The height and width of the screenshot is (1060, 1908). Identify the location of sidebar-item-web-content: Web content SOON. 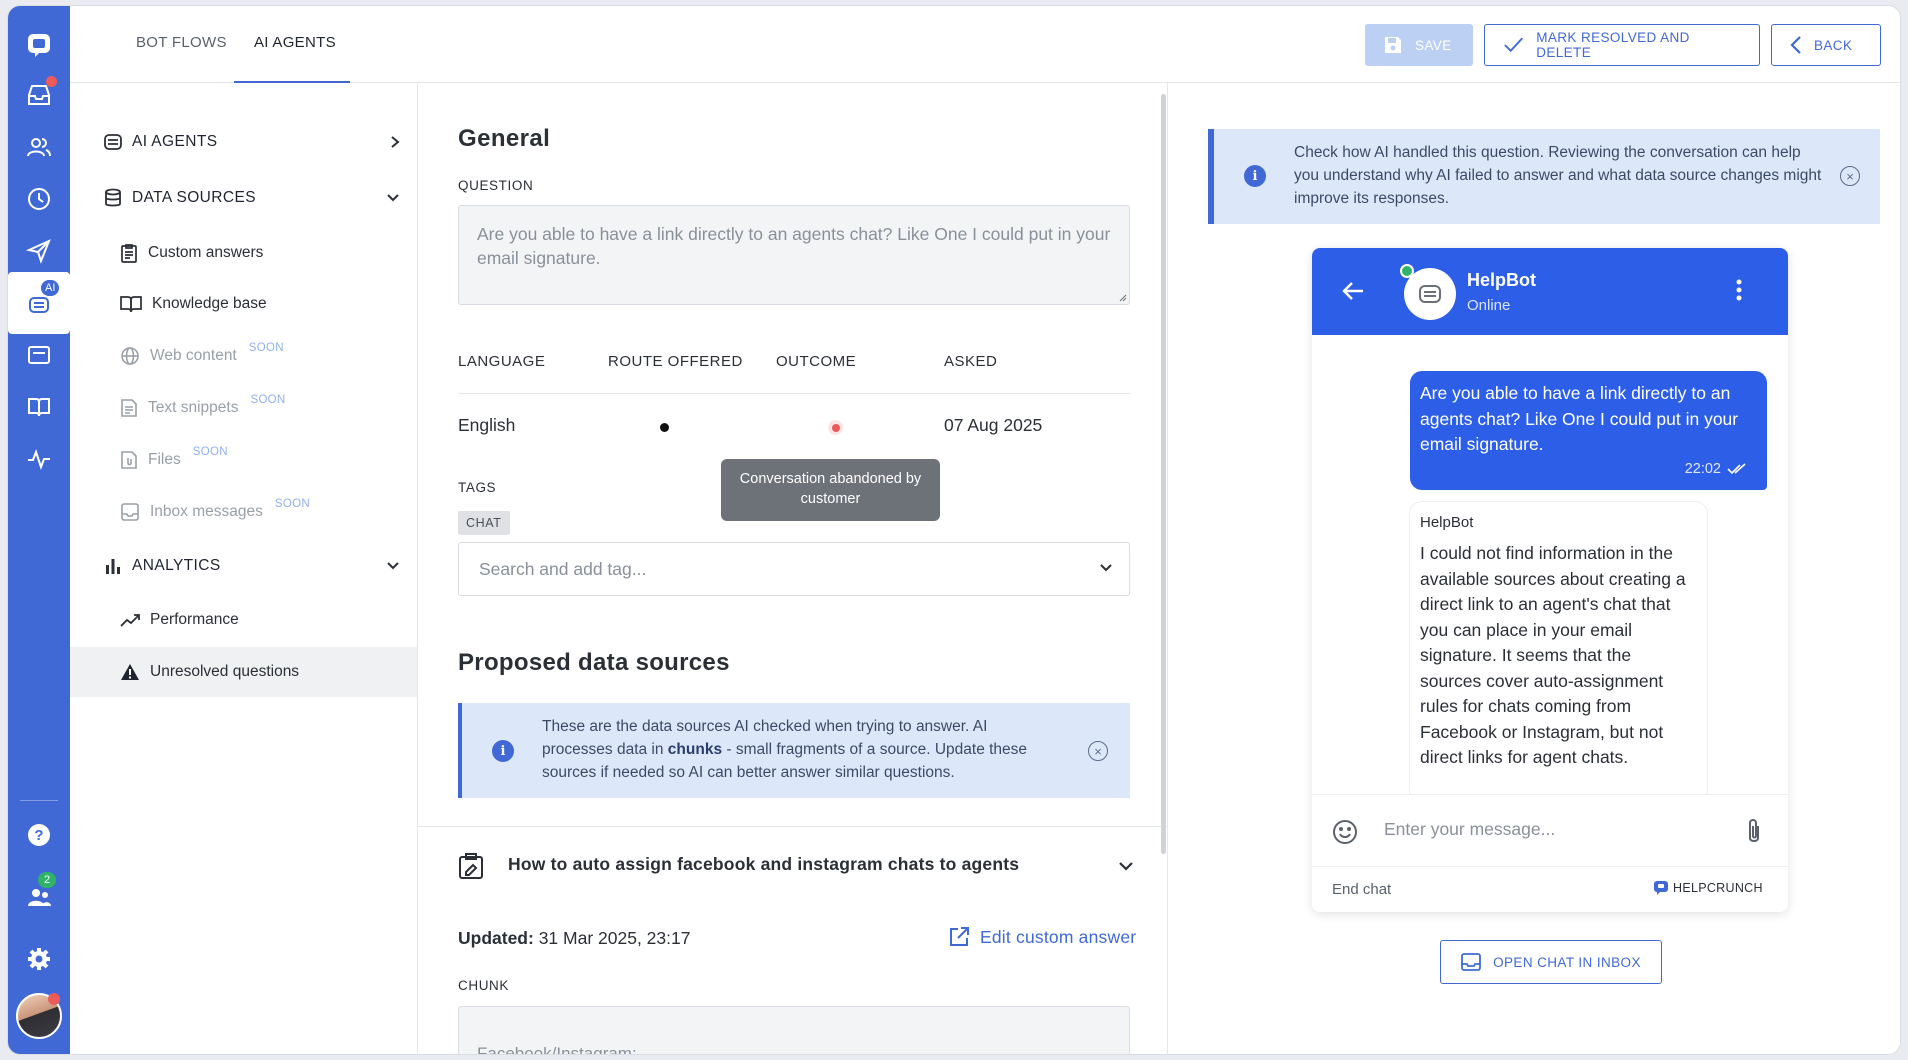
(202, 356).